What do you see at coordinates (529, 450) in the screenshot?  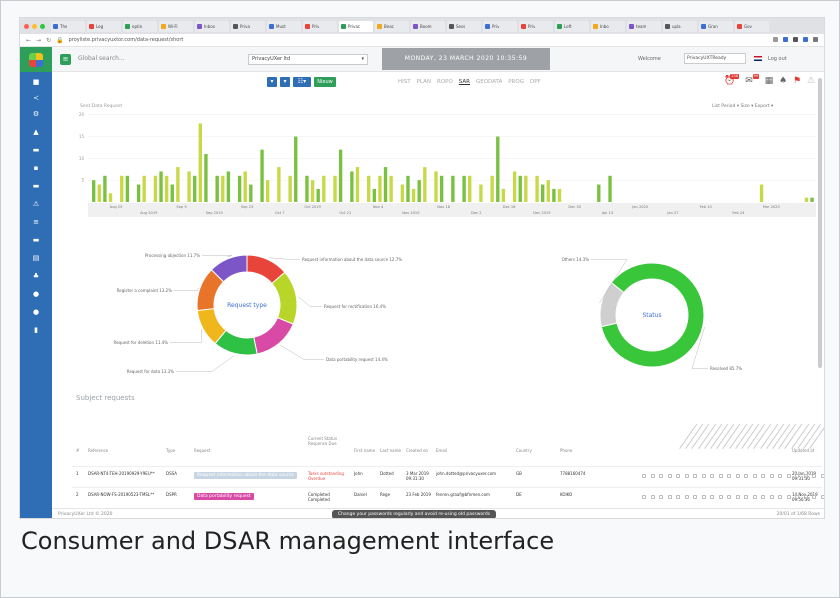 I see `column-header: Country` at bounding box center [529, 450].